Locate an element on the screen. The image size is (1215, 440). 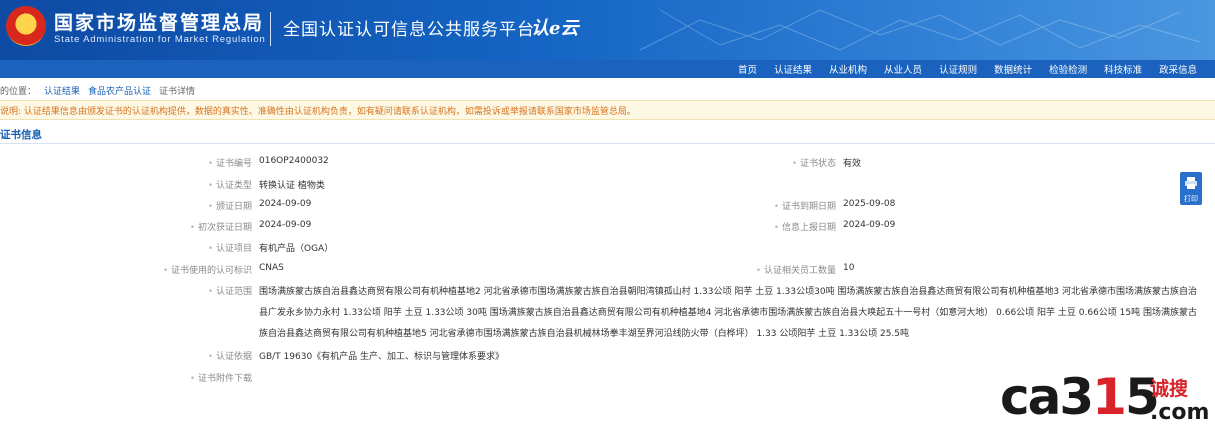
breadcrumb: 的位置： 认证结果 食品农产品认证 证书详情 is located at coordinates (97, 90).